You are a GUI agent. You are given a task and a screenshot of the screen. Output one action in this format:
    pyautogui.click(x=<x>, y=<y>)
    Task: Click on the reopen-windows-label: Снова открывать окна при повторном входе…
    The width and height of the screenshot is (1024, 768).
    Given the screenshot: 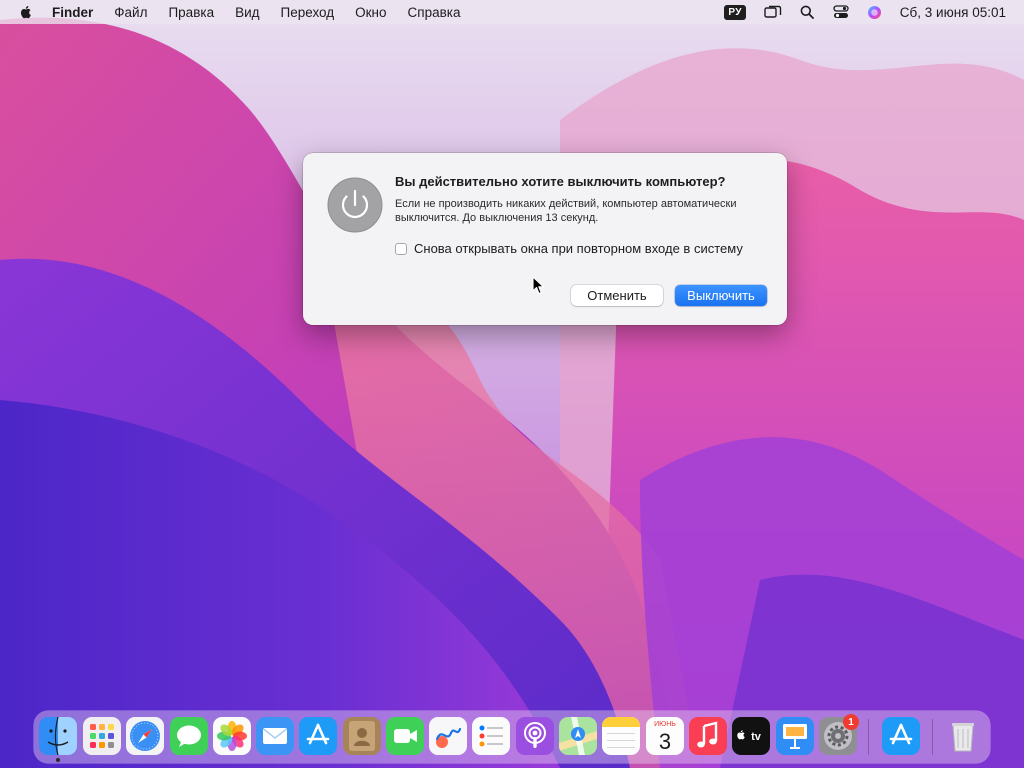 What is the action you would take?
    pyautogui.click(x=578, y=248)
    